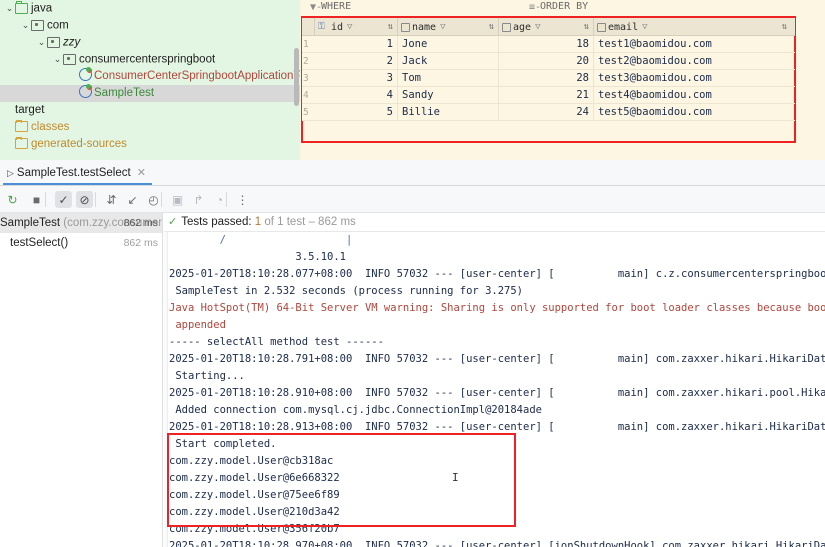 The width and height of the screenshot is (825, 547). I want to click on cell-email: test5@baomidou.com, so click(692, 112).